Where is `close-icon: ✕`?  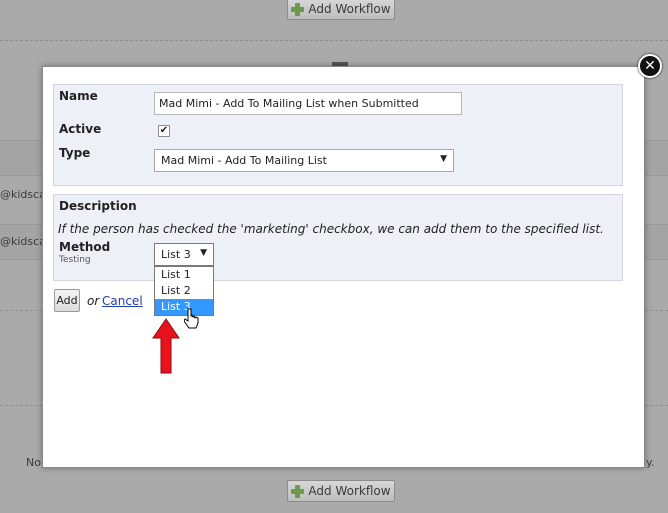 close-icon: ✕ is located at coordinates (650, 66).